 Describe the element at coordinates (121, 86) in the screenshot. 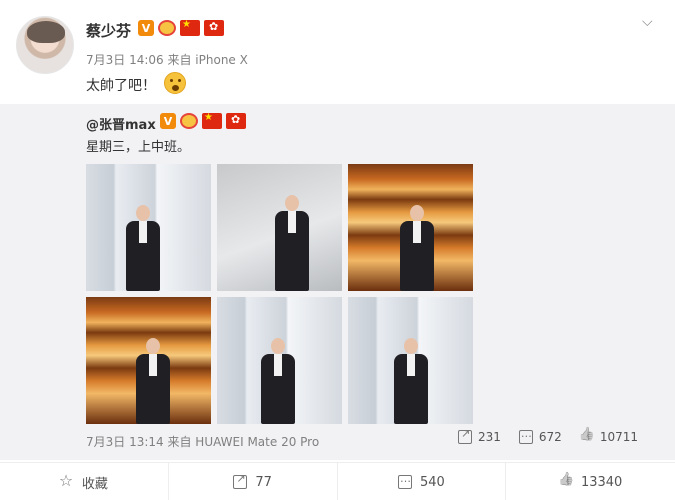

I see `post-text: 太帥了吧！` at that location.